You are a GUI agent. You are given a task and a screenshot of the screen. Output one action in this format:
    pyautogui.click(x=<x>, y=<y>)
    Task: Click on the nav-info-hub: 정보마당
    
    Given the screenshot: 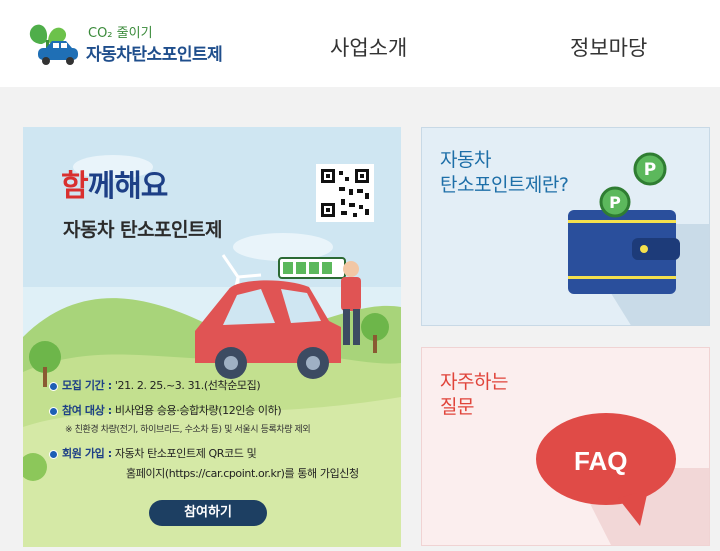 What is the action you would take?
    pyautogui.click(x=608, y=47)
    